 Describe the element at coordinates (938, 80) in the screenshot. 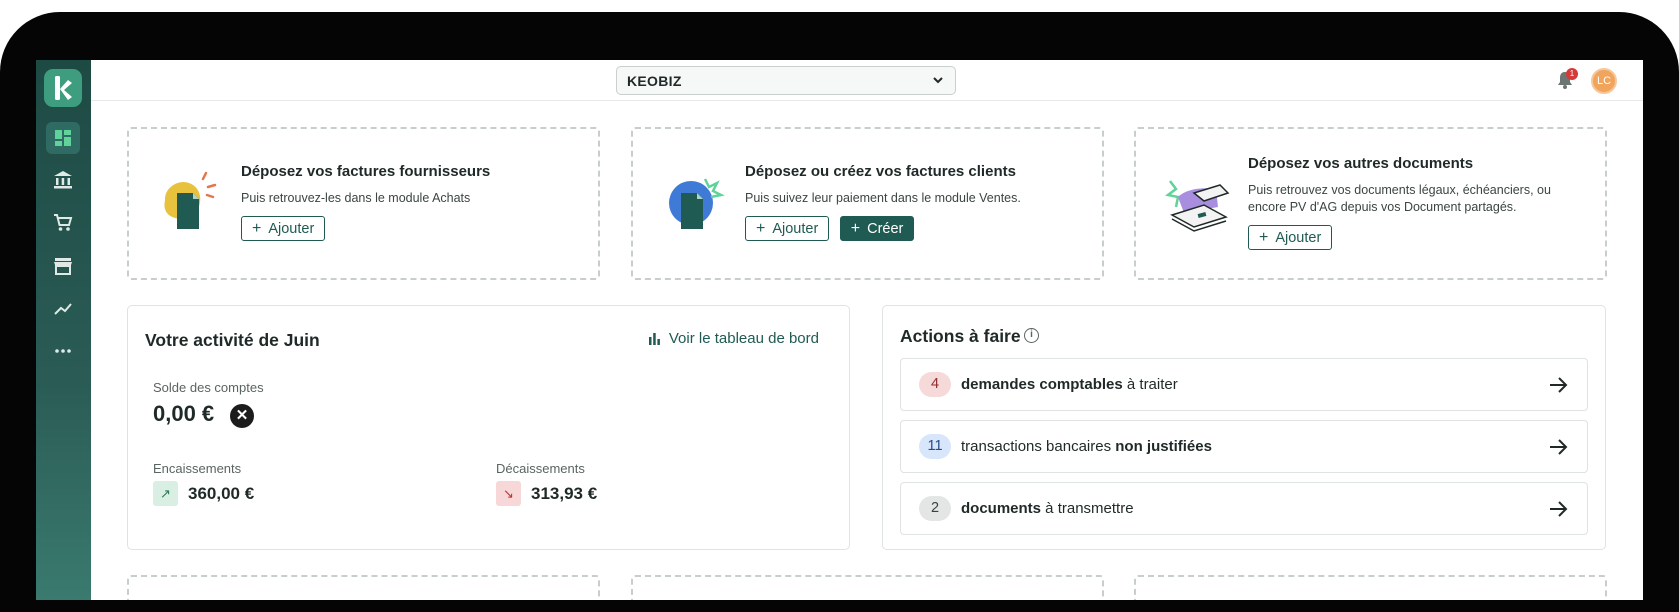

I see `chevron-down-icon` at that location.